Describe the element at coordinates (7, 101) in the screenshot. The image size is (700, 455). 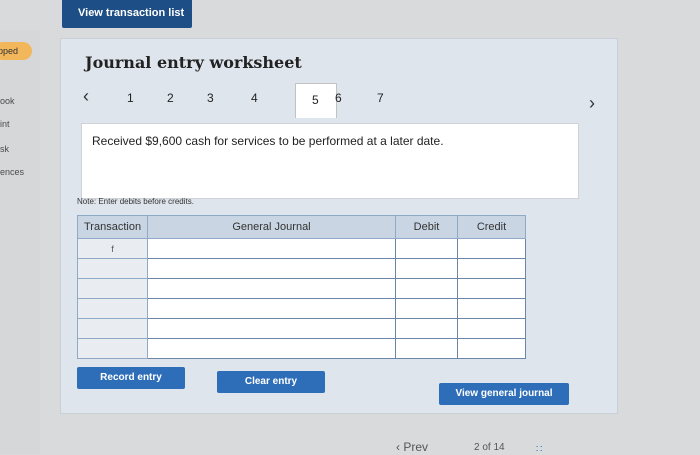
I see `sidebar-link-1: ook` at that location.